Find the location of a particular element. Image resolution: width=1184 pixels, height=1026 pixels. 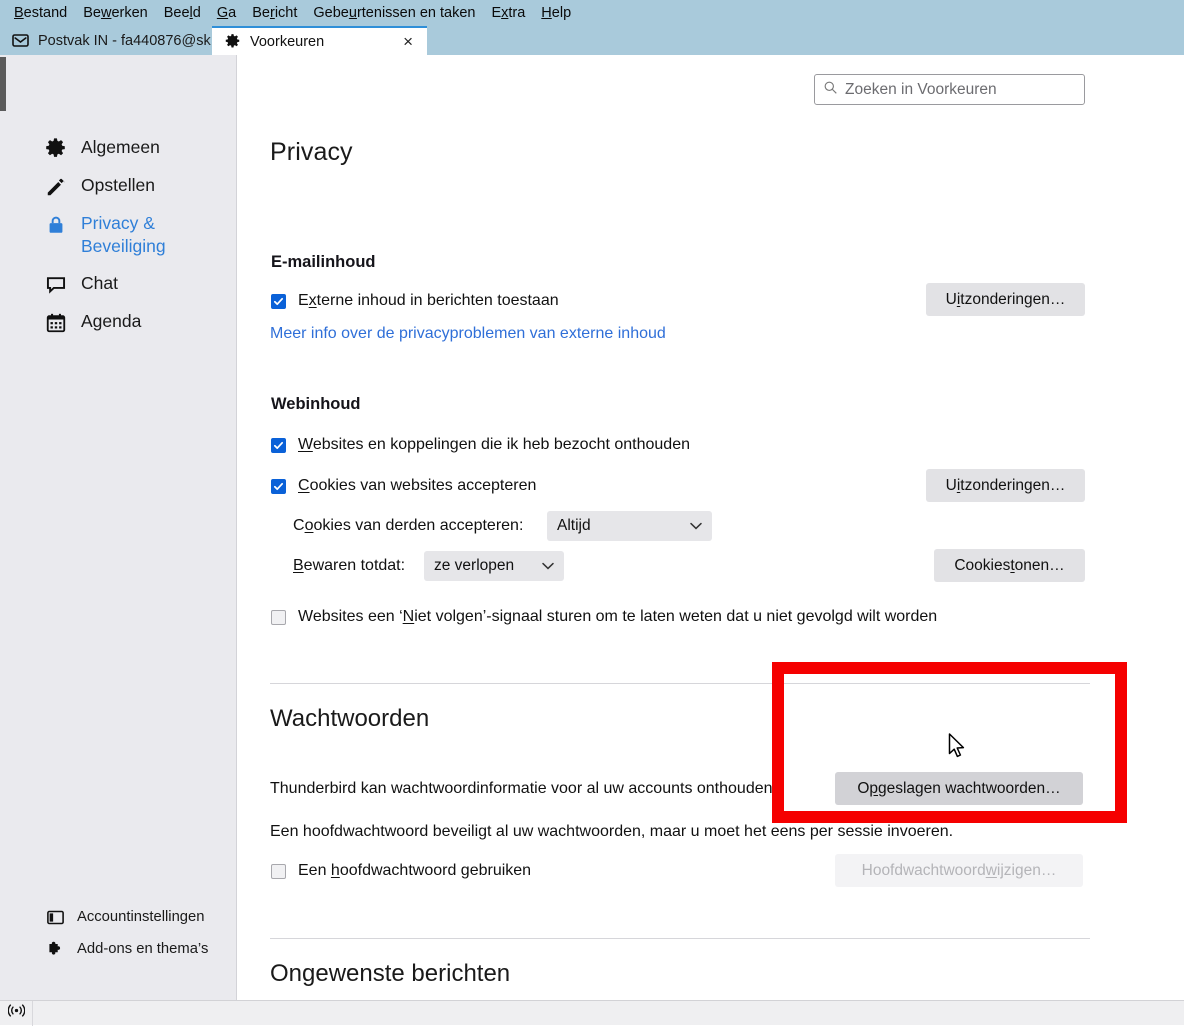

keep-until-select: ze verlopen is located at coordinates (494, 566).